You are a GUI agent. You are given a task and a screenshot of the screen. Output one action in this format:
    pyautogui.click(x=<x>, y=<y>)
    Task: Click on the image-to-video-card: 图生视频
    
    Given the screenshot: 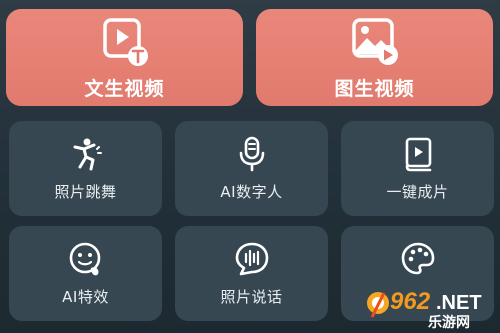 What is the action you would take?
    pyautogui.click(x=374, y=57)
    